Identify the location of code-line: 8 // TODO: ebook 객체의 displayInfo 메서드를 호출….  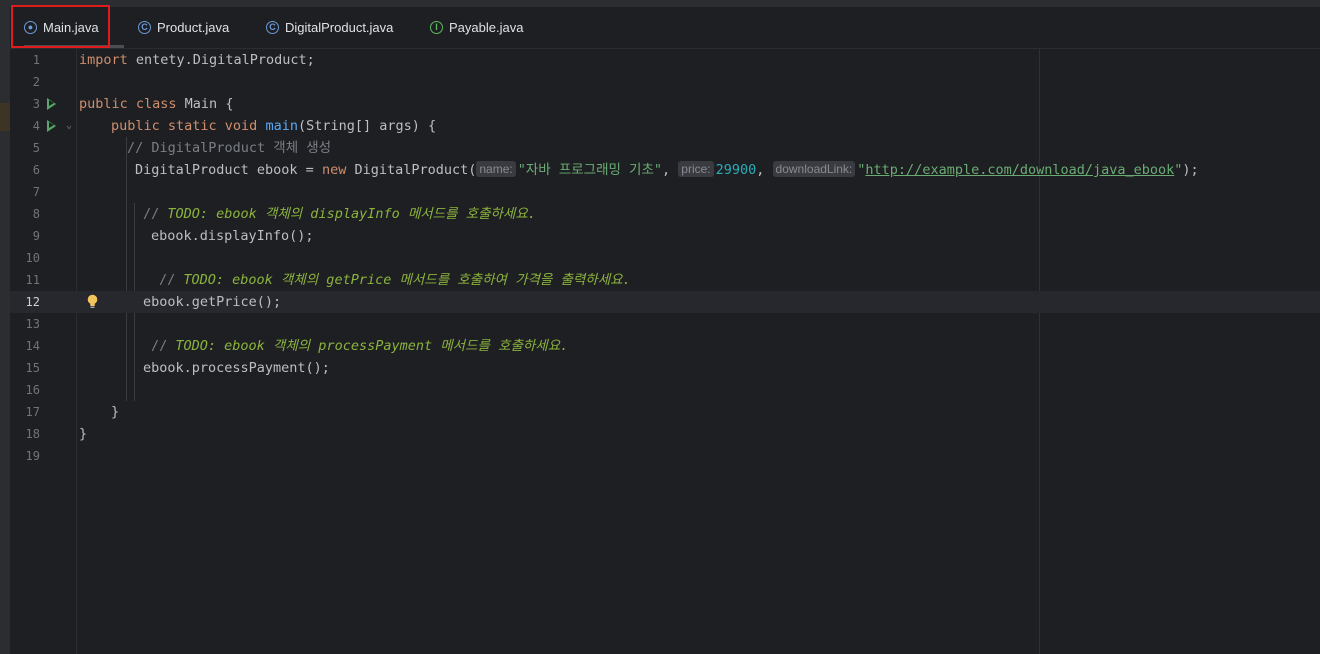
(665, 214).